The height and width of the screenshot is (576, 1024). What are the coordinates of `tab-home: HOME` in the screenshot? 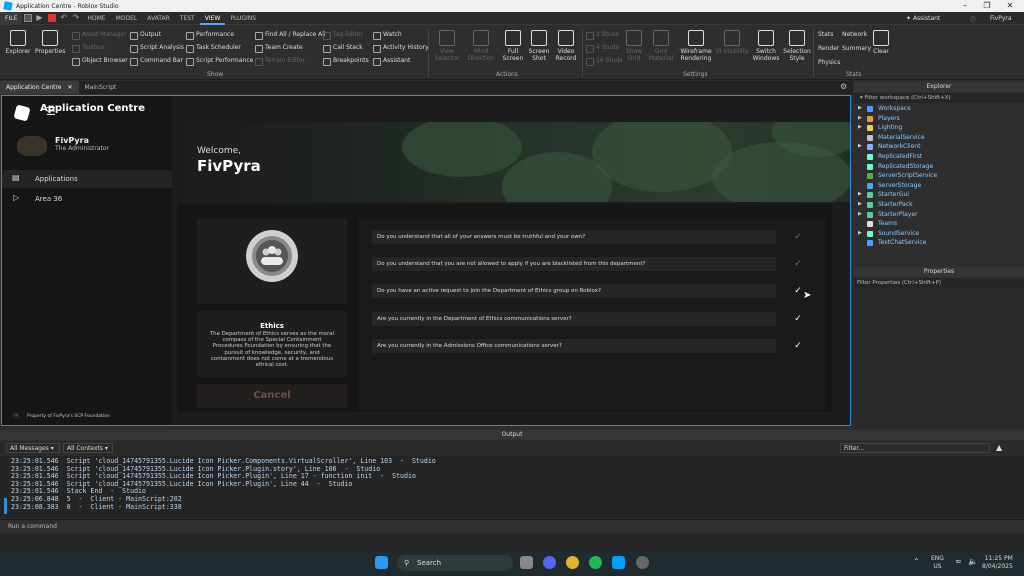 It's located at (96, 18).